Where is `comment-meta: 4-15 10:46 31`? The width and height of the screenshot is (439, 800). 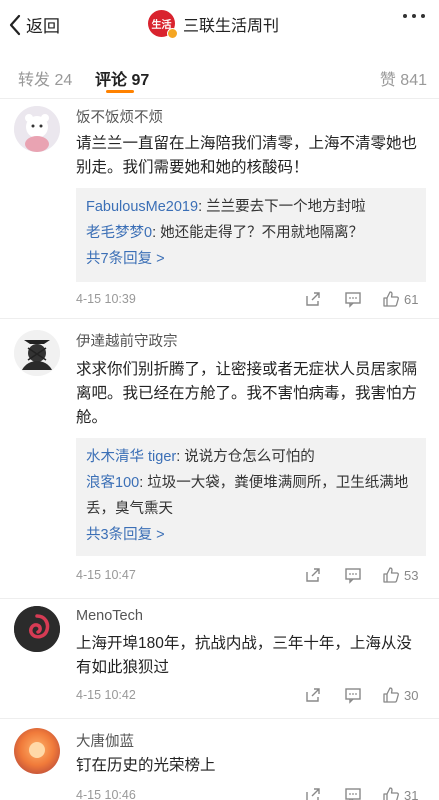 comment-meta: 4-15 10:46 31 is located at coordinates (251, 793).